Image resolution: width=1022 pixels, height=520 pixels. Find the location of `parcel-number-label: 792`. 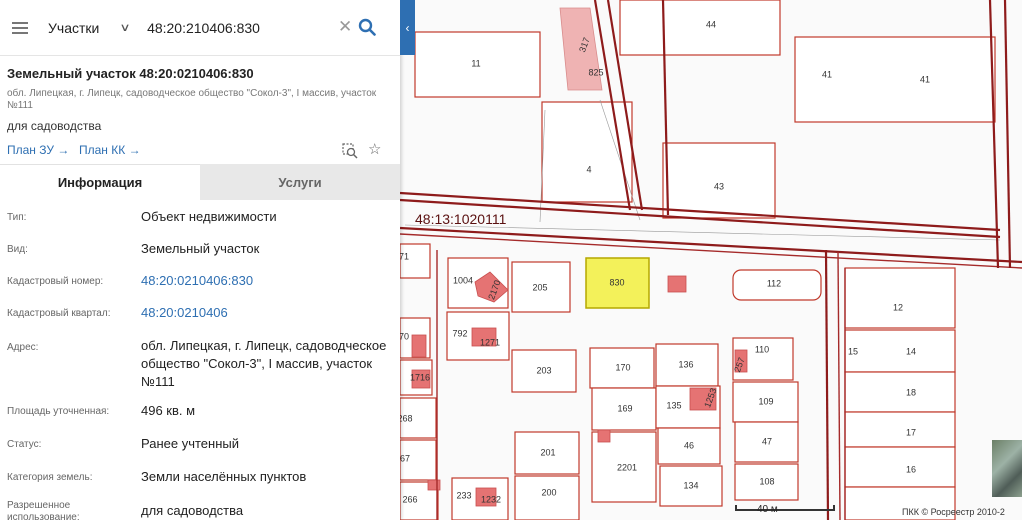

parcel-number-label: 792 is located at coordinates (459, 333).